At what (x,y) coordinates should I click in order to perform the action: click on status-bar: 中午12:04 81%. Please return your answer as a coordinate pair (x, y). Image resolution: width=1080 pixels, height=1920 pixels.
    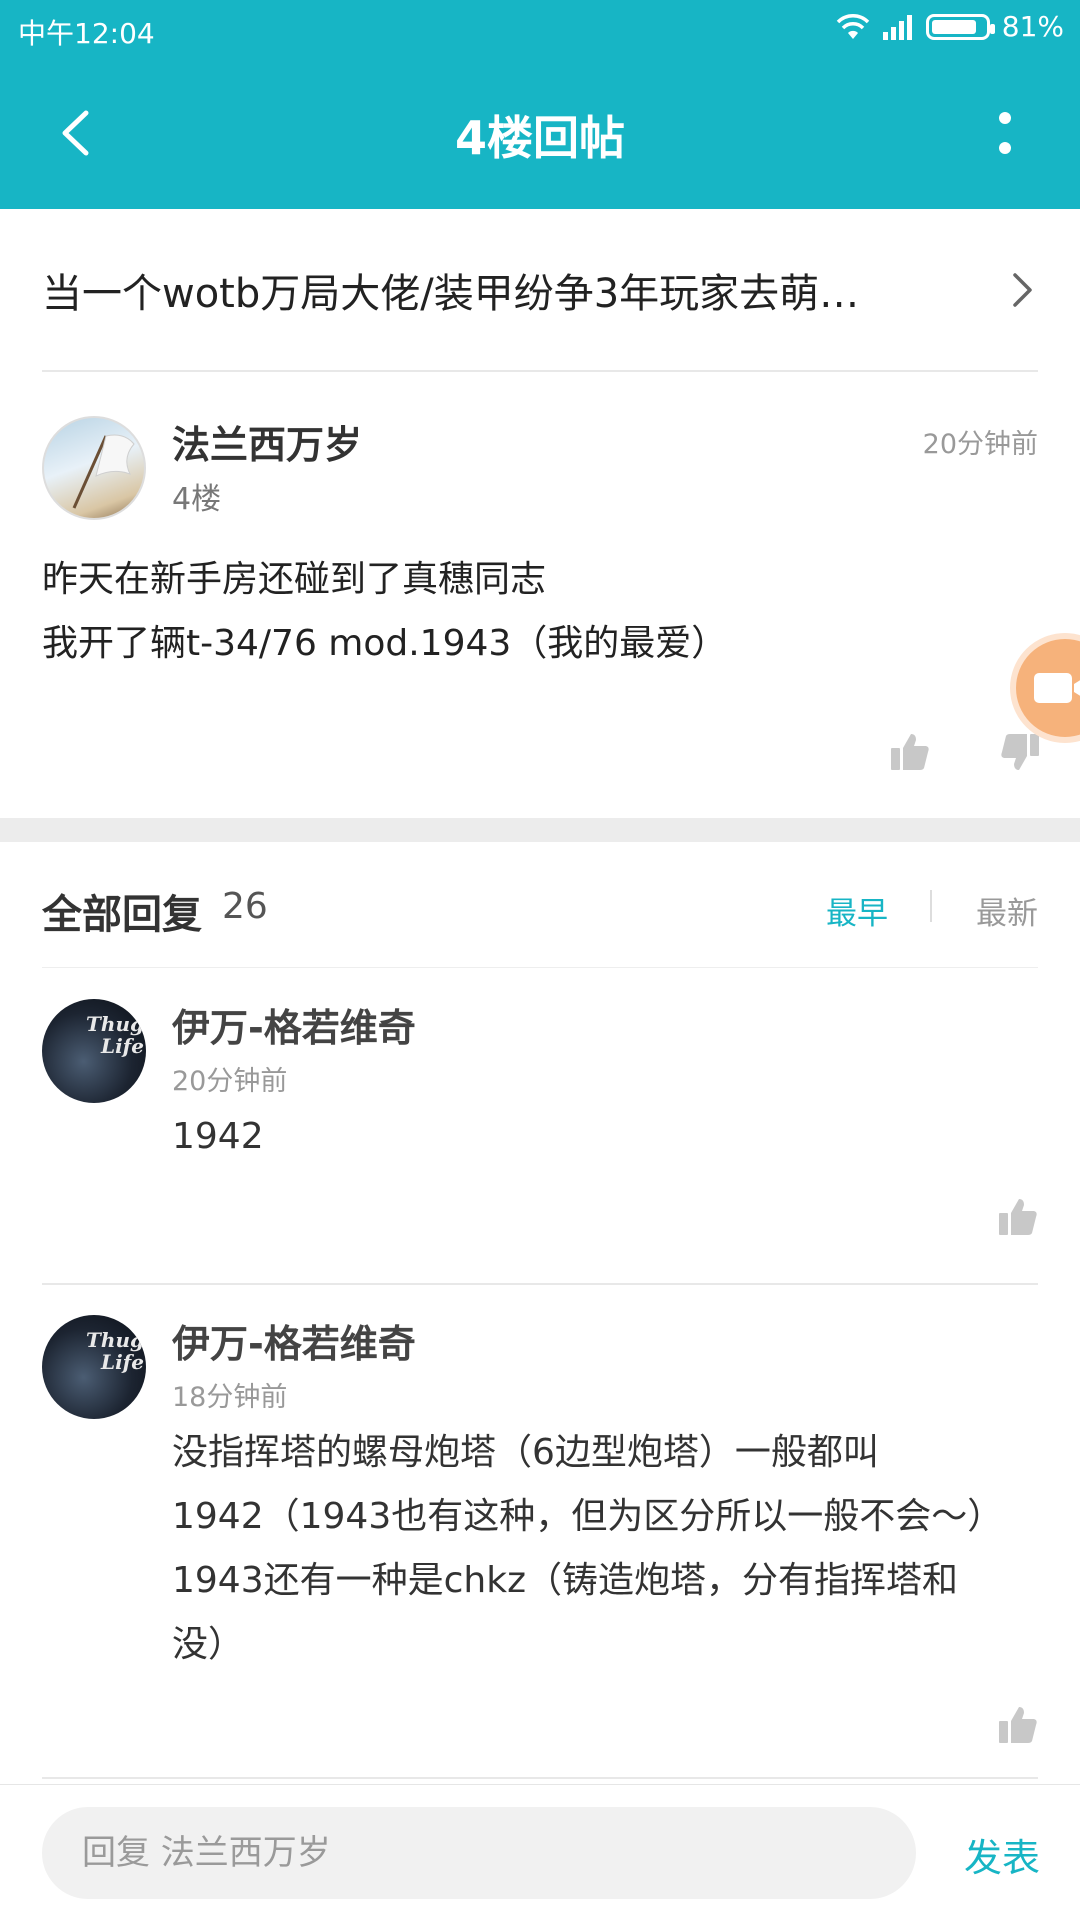
    Looking at the image, I should click on (540, 29).